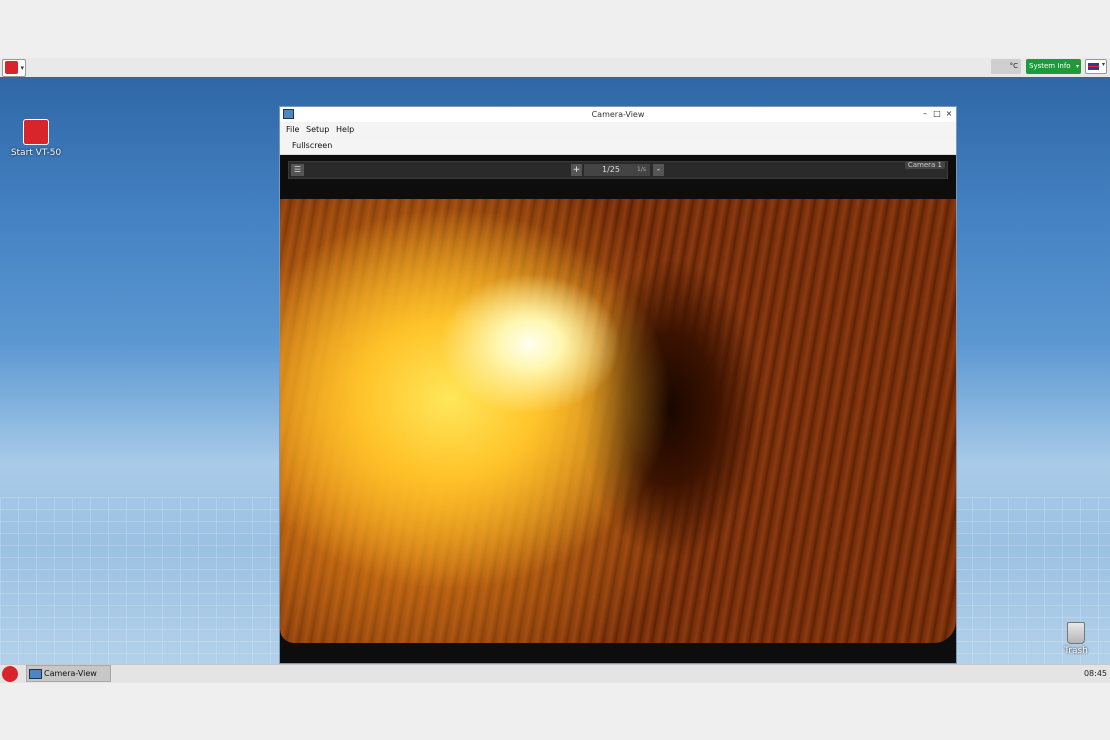 The height and width of the screenshot is (740, 1110). Describe the element at coordinates (641, 169) in the screenshot. I see `shutter-speed-unit: 1/s` at that location.